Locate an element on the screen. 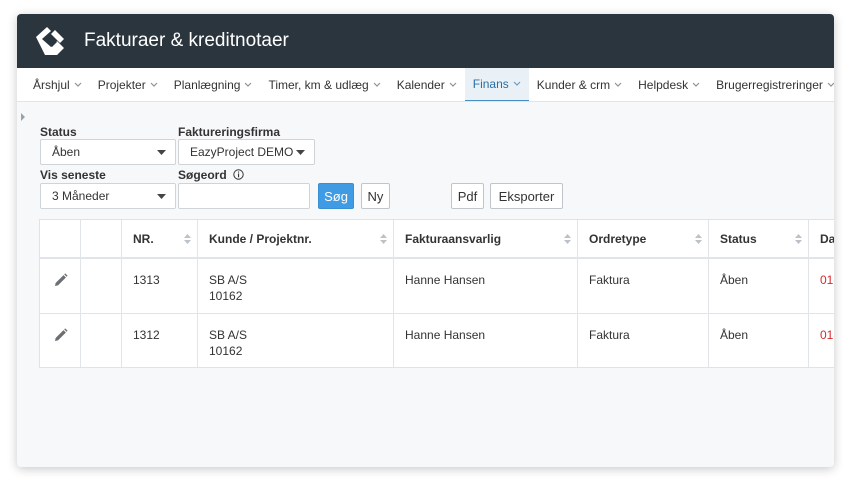  column-header-label: Fakturaansvarlig is located at coordinates (453, 238).